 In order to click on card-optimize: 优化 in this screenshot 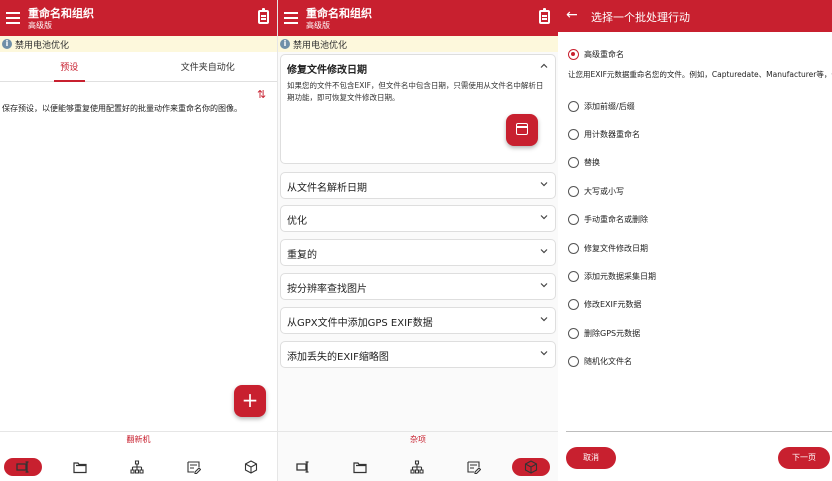, I will do `click(418, 218)`.